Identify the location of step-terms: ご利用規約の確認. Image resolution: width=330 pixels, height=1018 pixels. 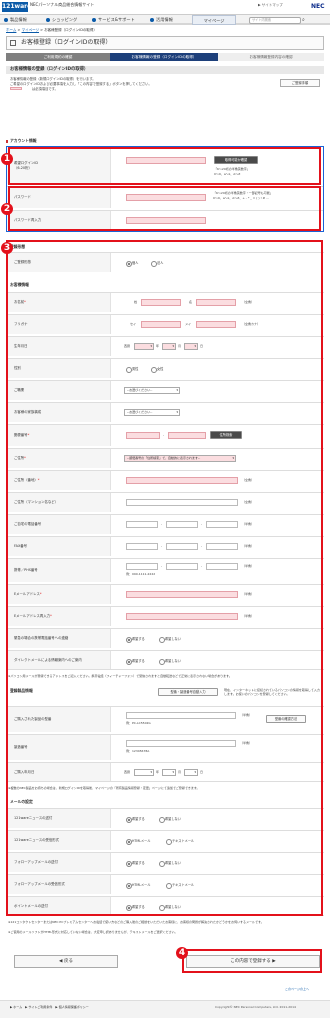
(58, 57).